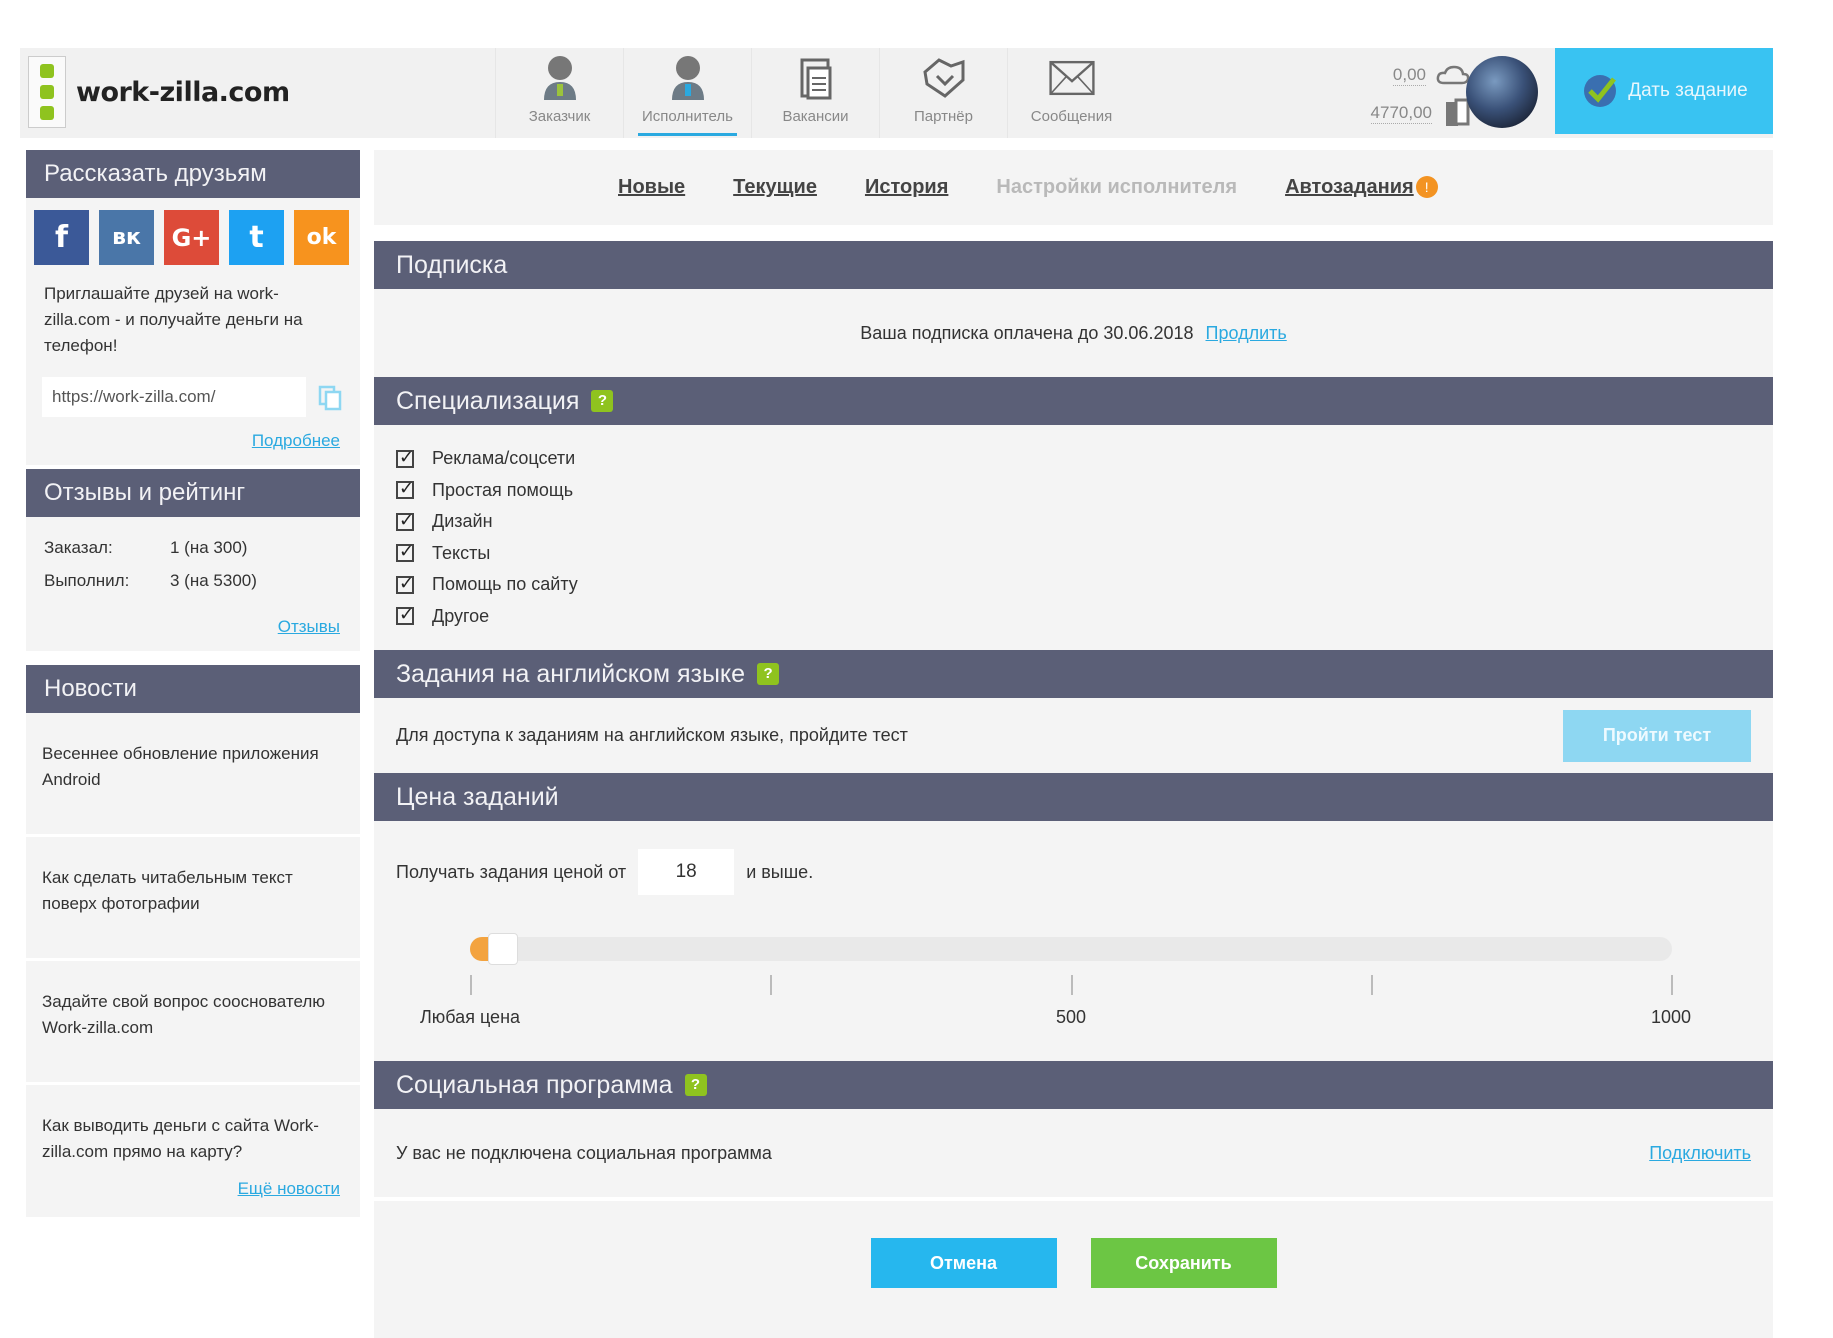  What do you see at coordinates (775, 187) in the screenshot?
I see `tab-current: Текущие` at bounding box center [775, 187].